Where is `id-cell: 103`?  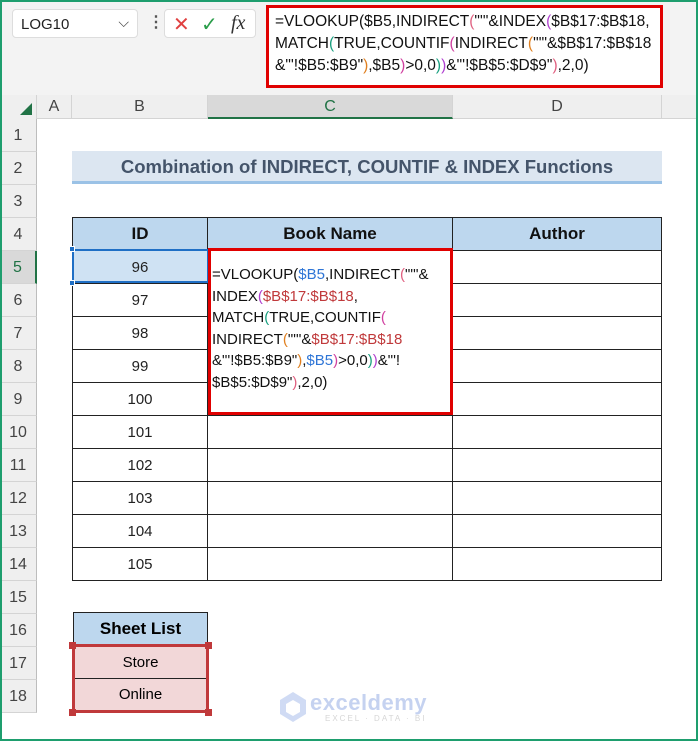 id-cell: 103 is located at coordinates (140, 498).